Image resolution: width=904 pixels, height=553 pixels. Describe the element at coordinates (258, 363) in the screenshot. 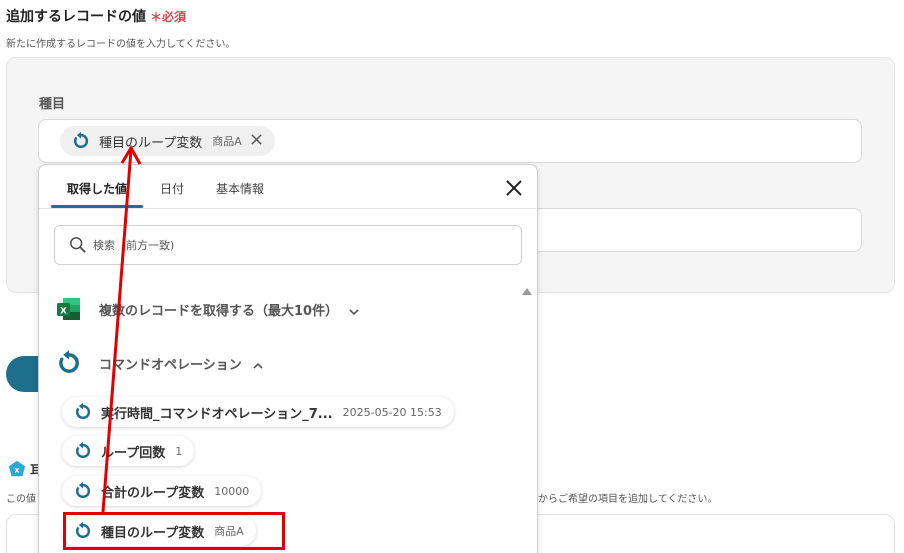

I see `chevron-up-icon` at that location.